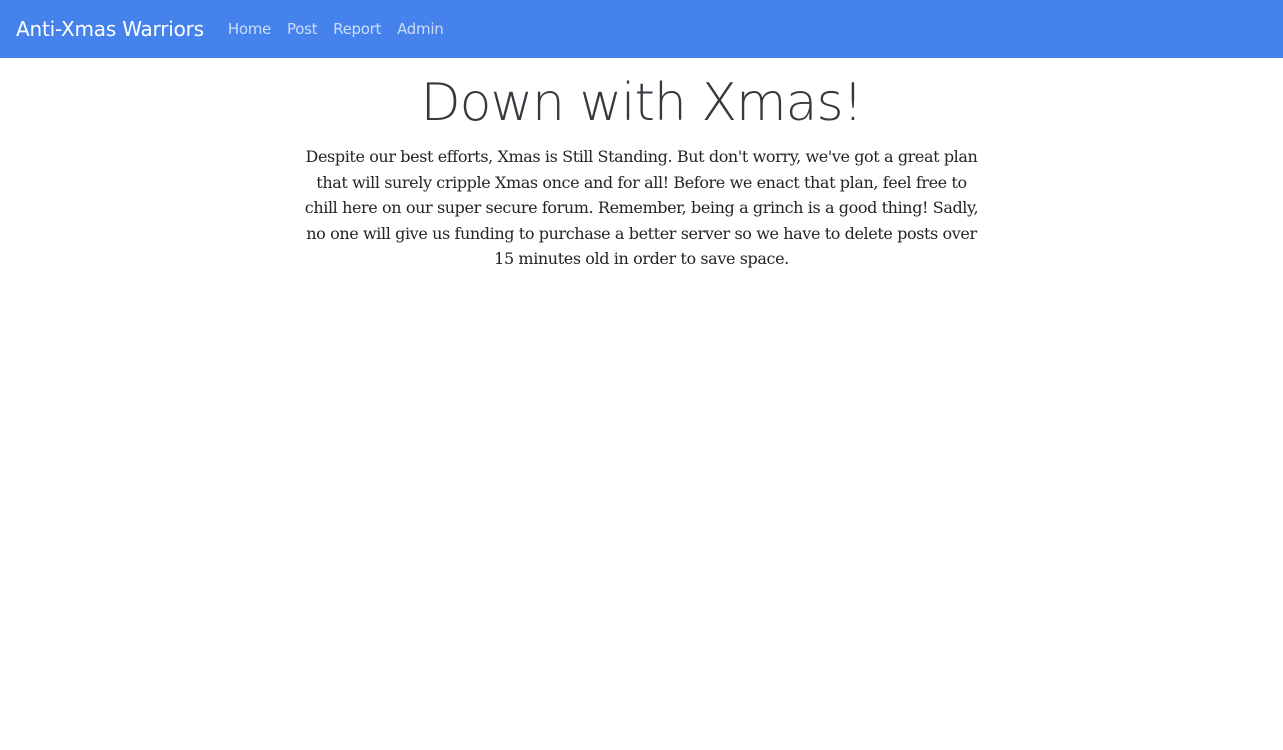  I want to click on nav-link-post: Post, so click(302, 29).